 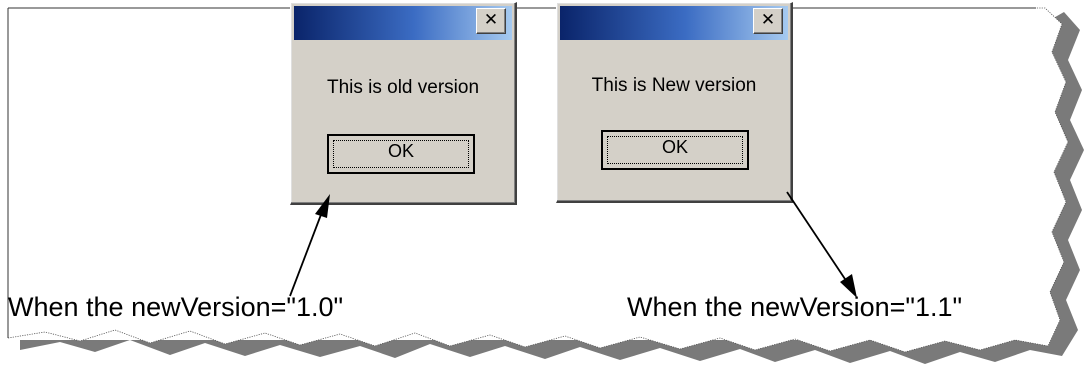 I want to click on arrow-left-head, so click(x=322, y=206).